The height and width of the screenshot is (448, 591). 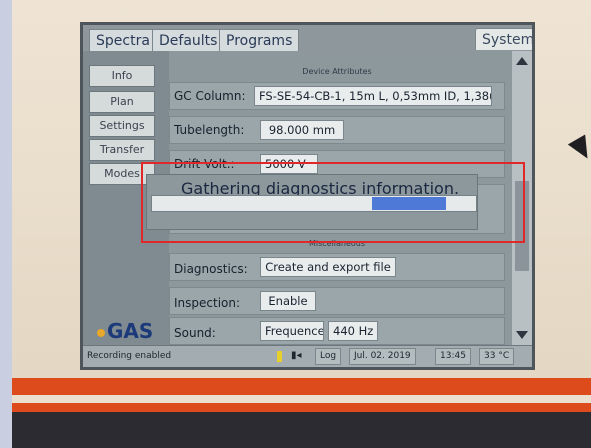 What do you see at coordinates (522, 335) in the screenshot?
I see `scroll-down-icon` at bounding box center [522, 335].